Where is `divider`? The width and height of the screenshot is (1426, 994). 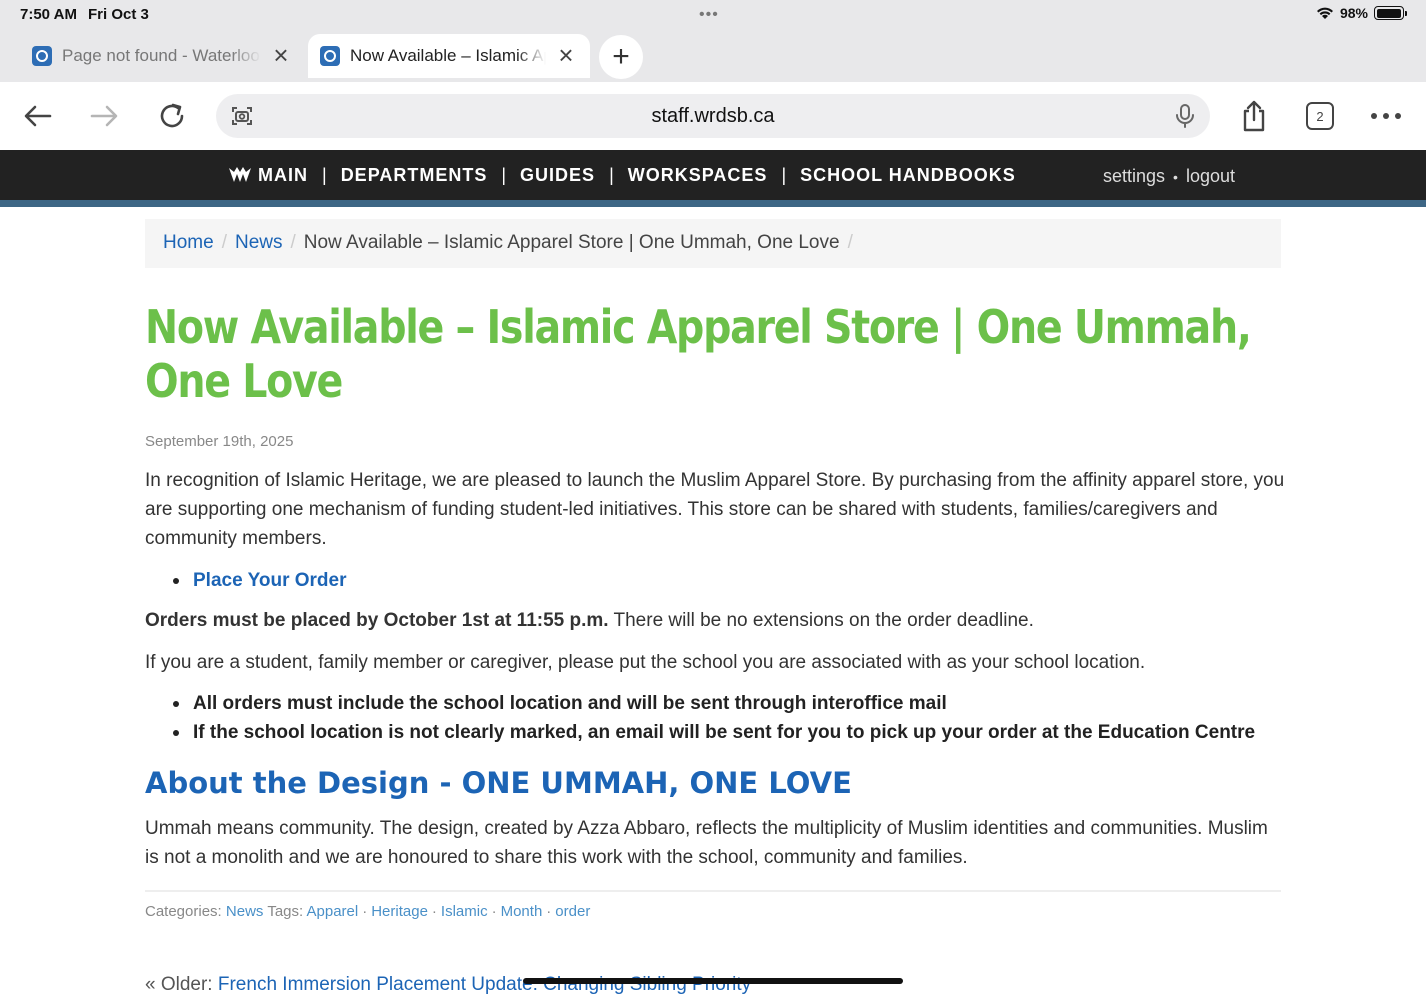 divider is located at coordinates (713, 891).